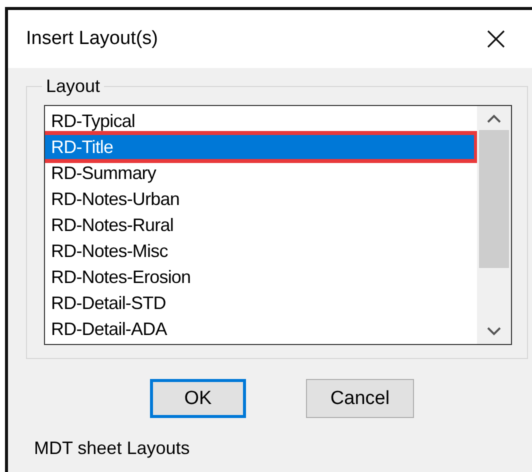  I want to click on list-item: RD-Summary, so click(261, 173).